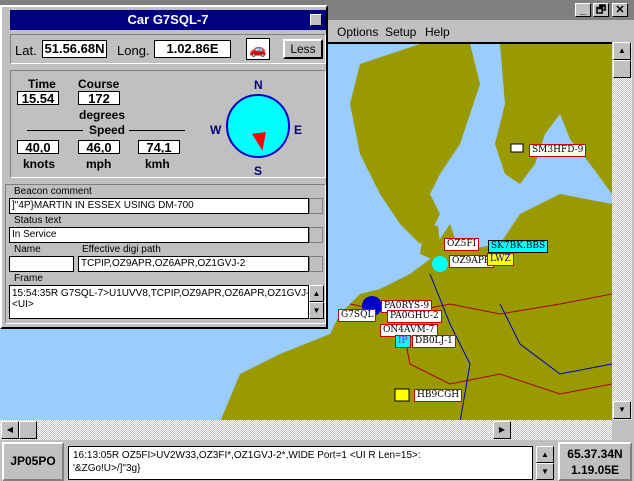  I want to click on map-label: LWZ, so click(500, 259).